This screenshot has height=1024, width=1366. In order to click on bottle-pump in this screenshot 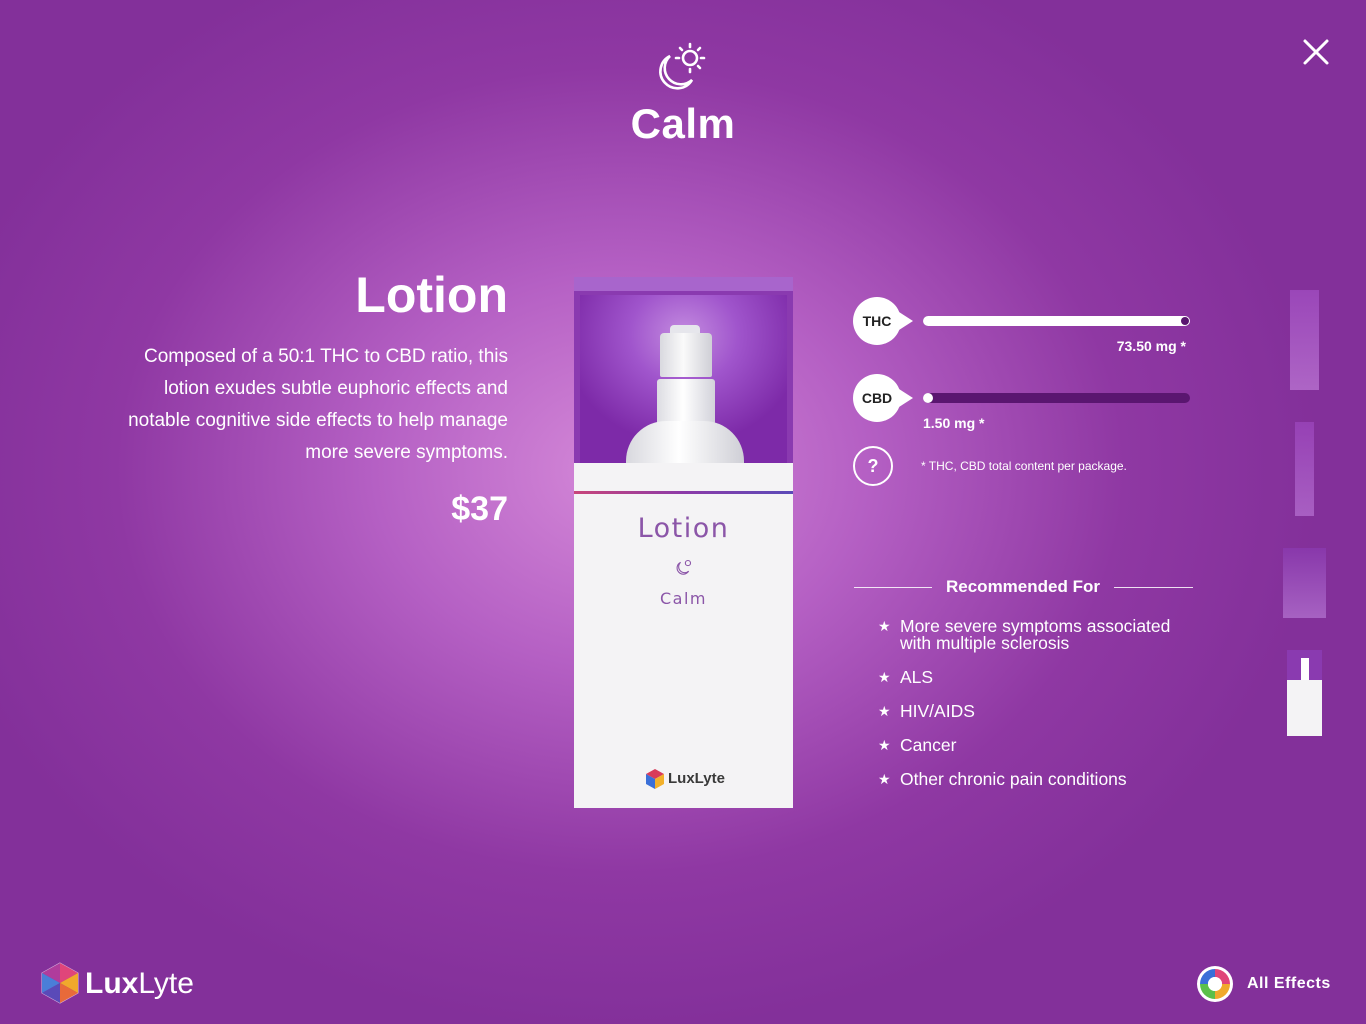, I will do `click(686, 355)`.